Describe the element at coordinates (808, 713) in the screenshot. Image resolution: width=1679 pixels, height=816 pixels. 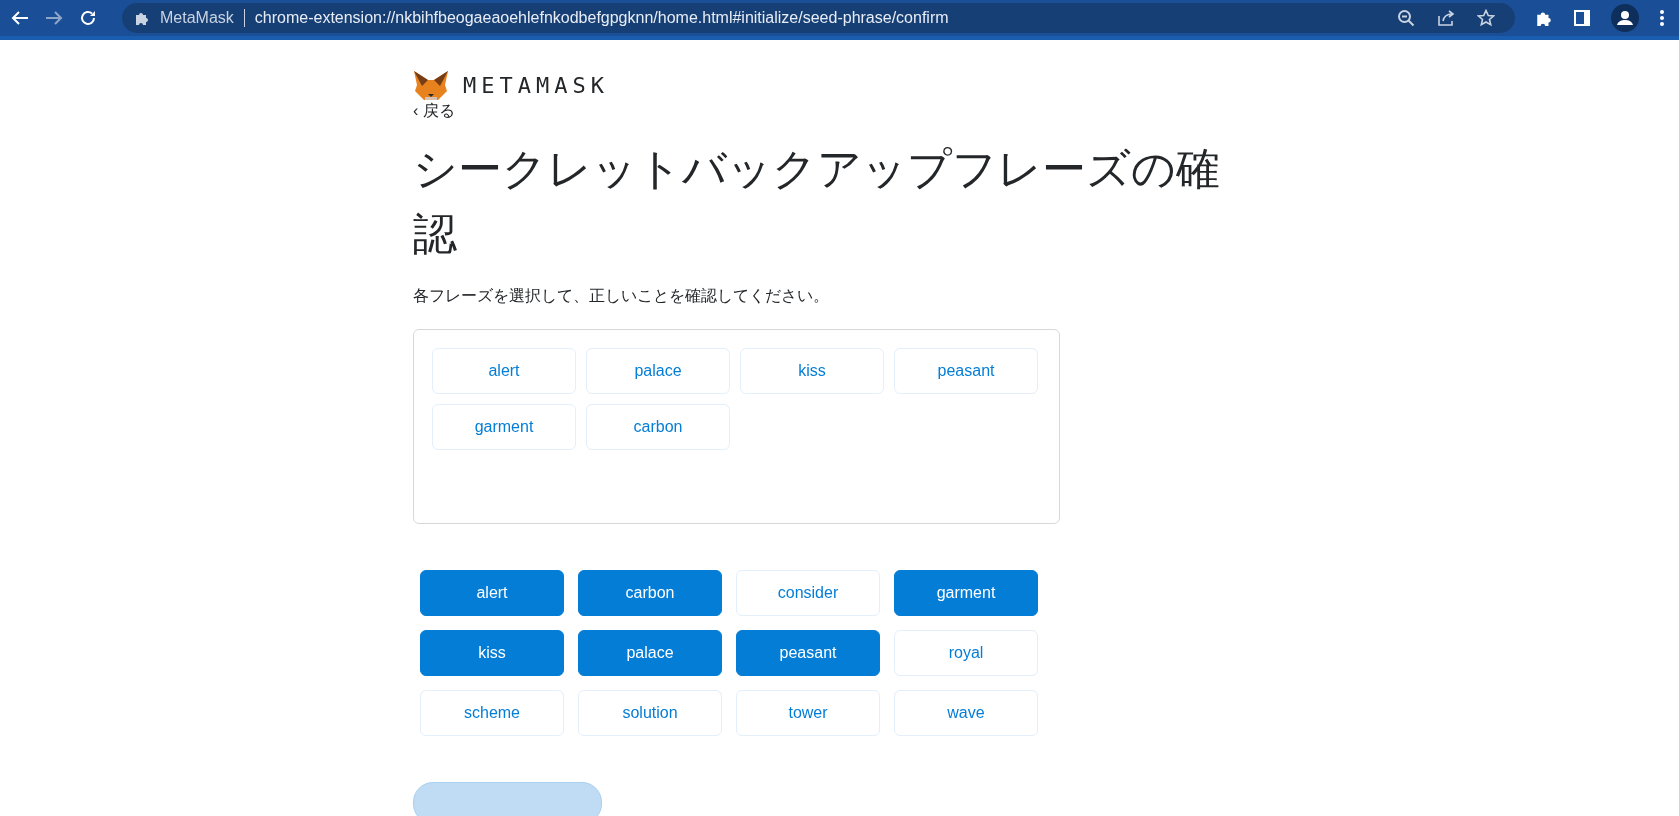
I see `word-chip: tower` at that location.